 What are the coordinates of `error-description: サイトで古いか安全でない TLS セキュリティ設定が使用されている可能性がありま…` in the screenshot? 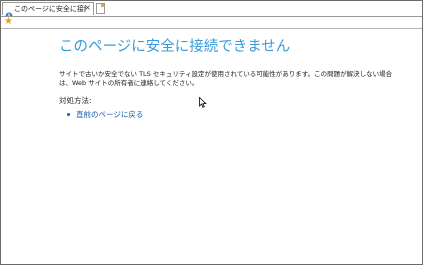 It's located at (226, 78).